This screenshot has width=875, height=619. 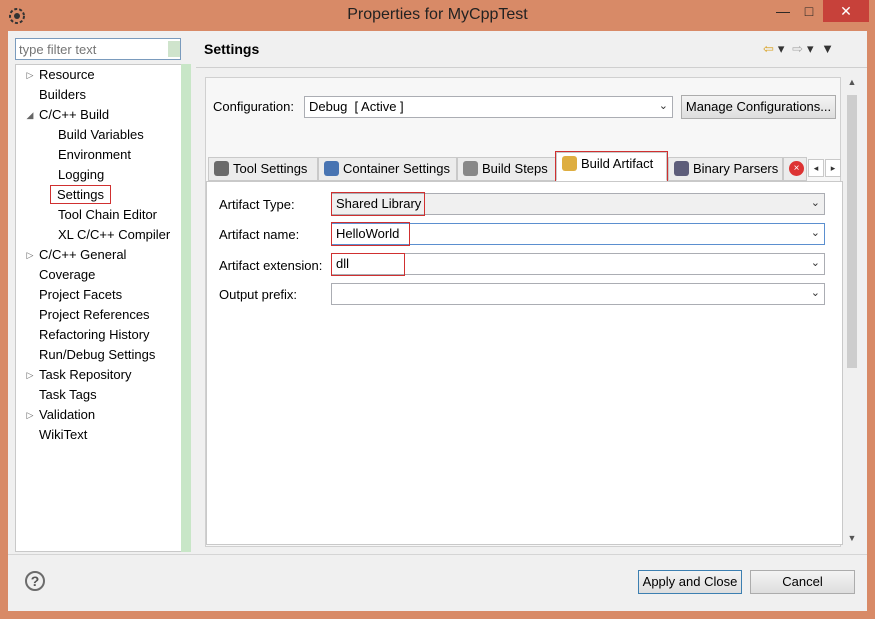 What do you see at coordinates (437, 554) in the screenshot?
I see `footer-divider` at bounding box center [437, 554].